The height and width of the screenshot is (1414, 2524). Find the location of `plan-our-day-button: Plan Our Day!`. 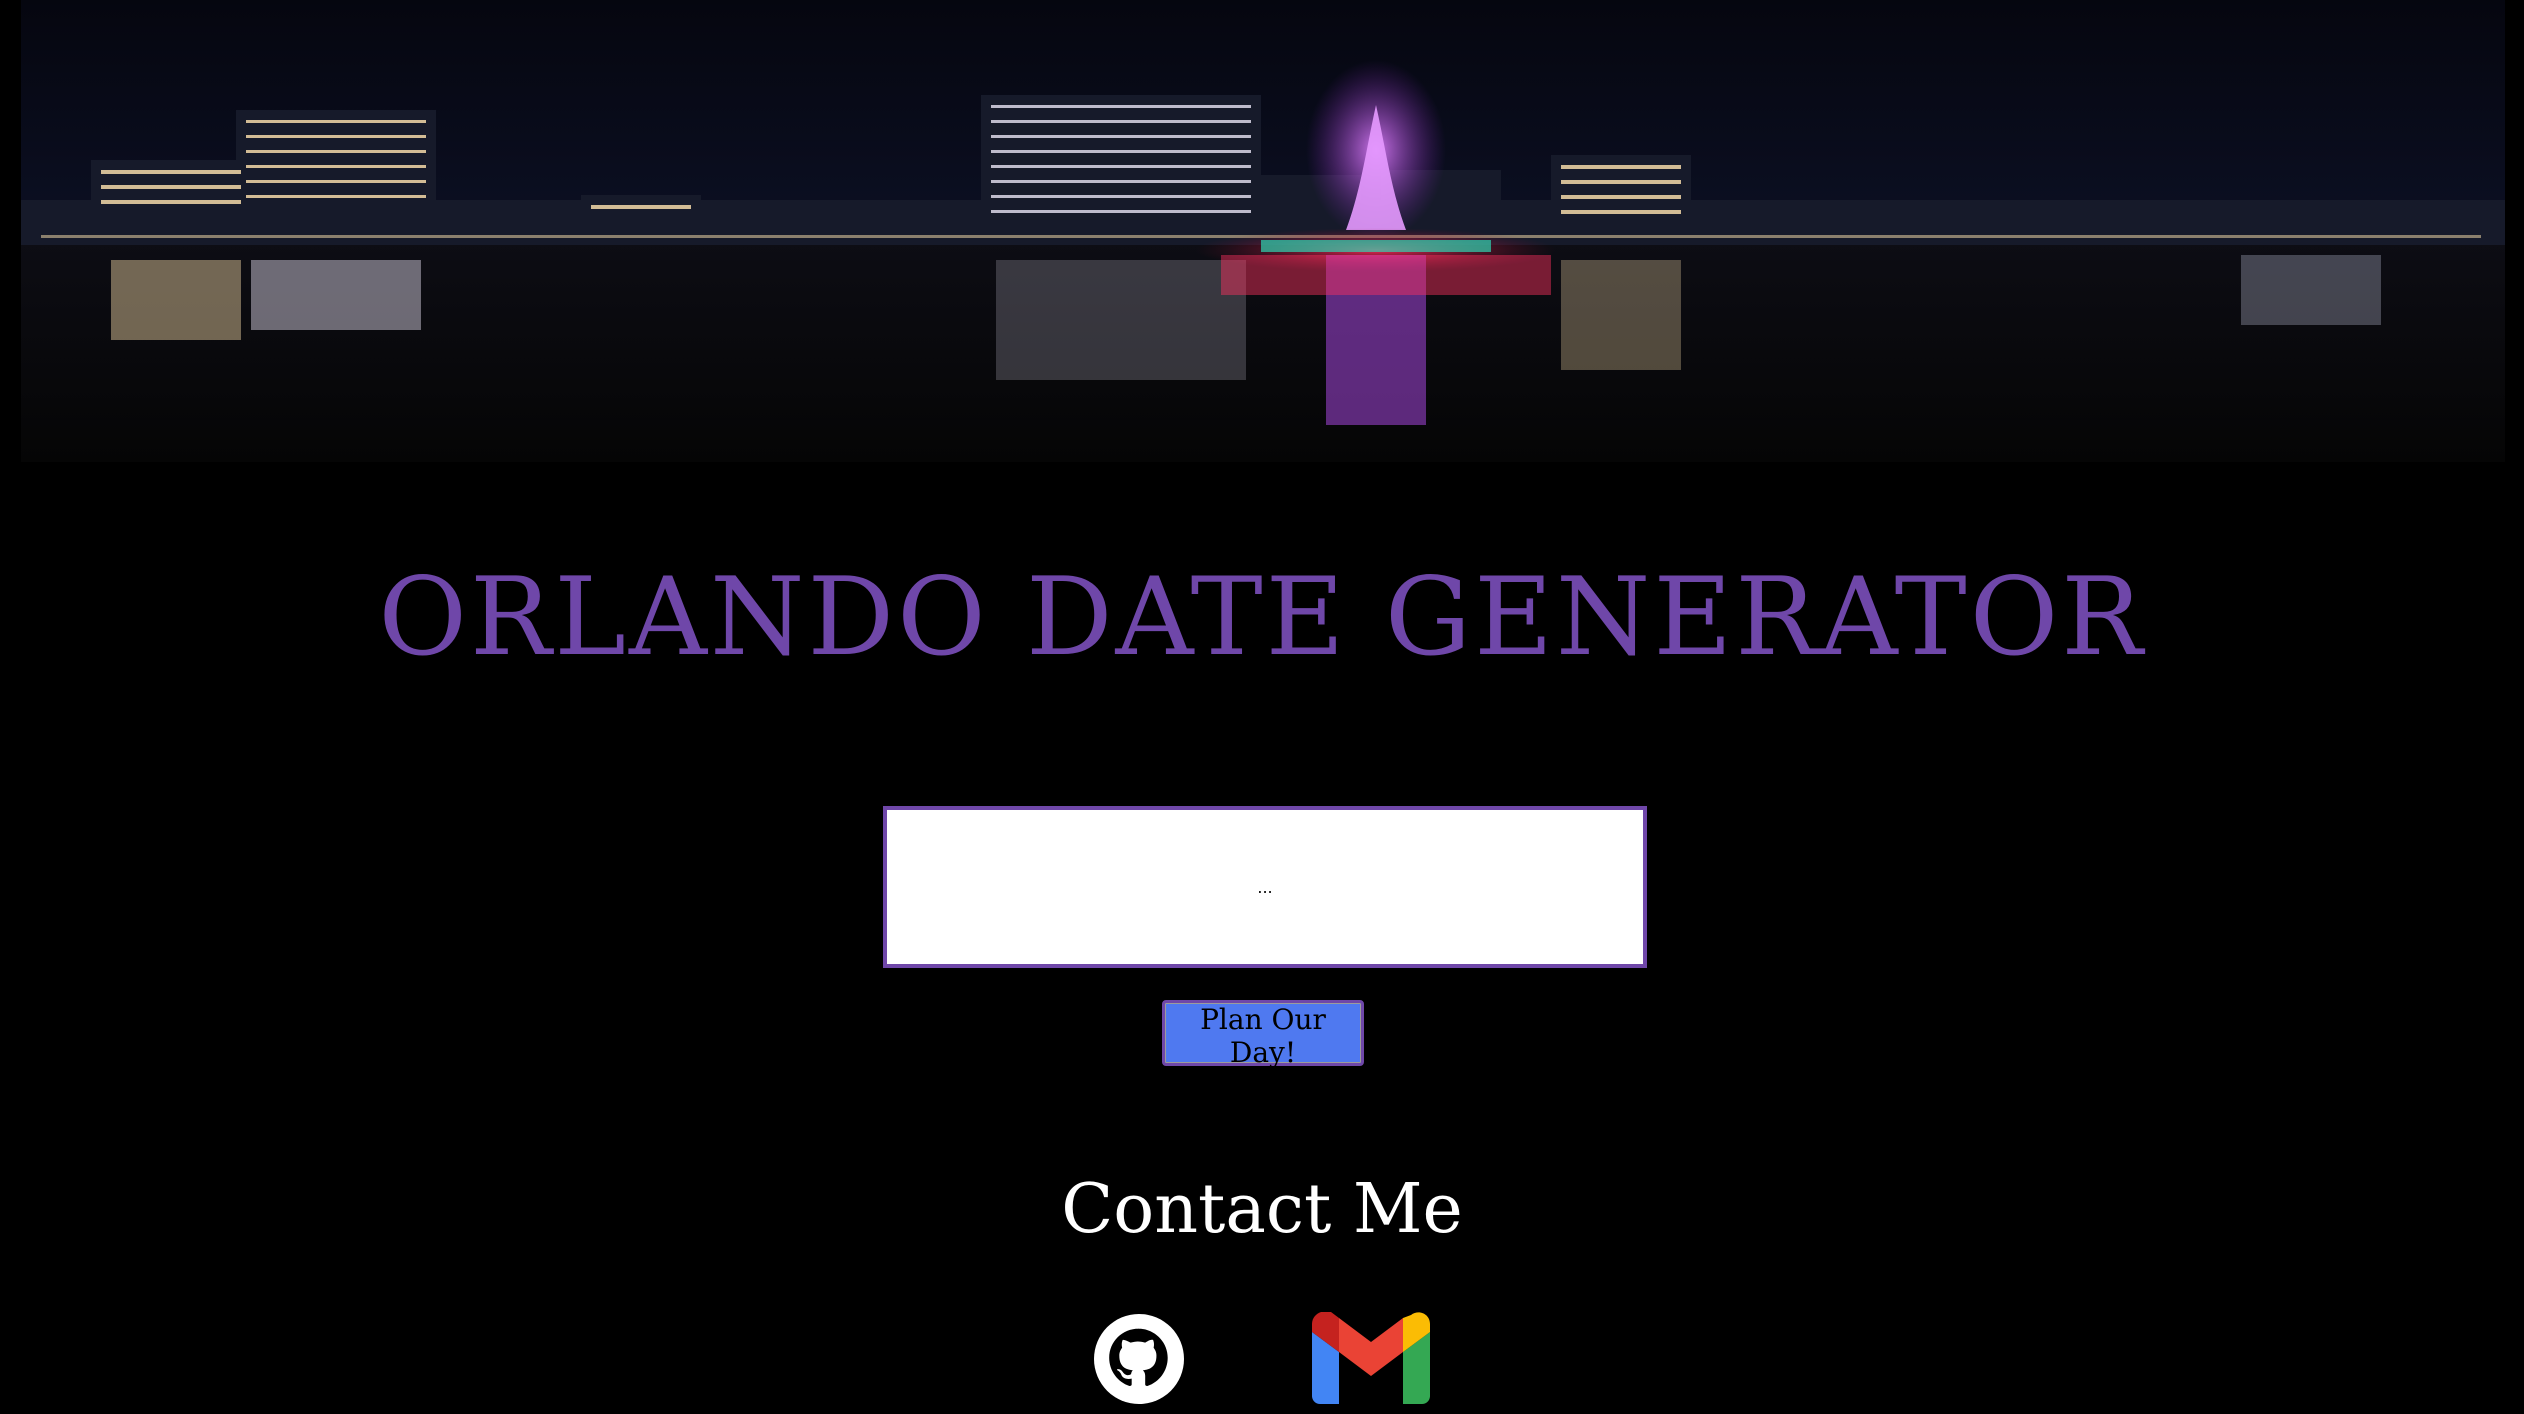

plan-our-day-button: Plan Our Day! is located at coordinates (1263, 1034).